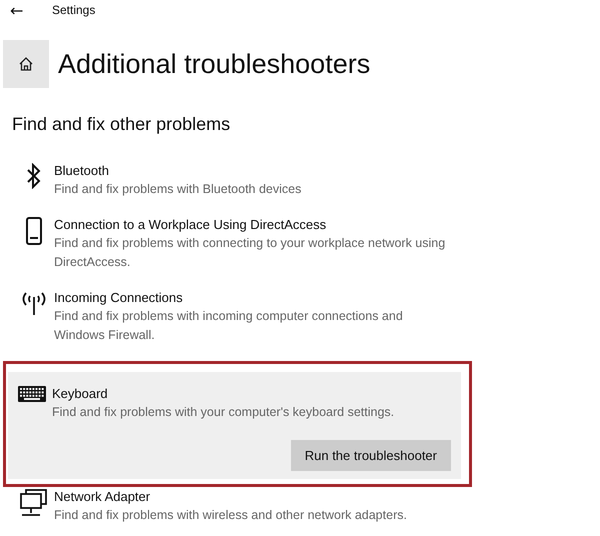  I want to click on troubleshooter-item: Bluetooth Find and fix problems with Bluetooth devices, so click(300, 180).